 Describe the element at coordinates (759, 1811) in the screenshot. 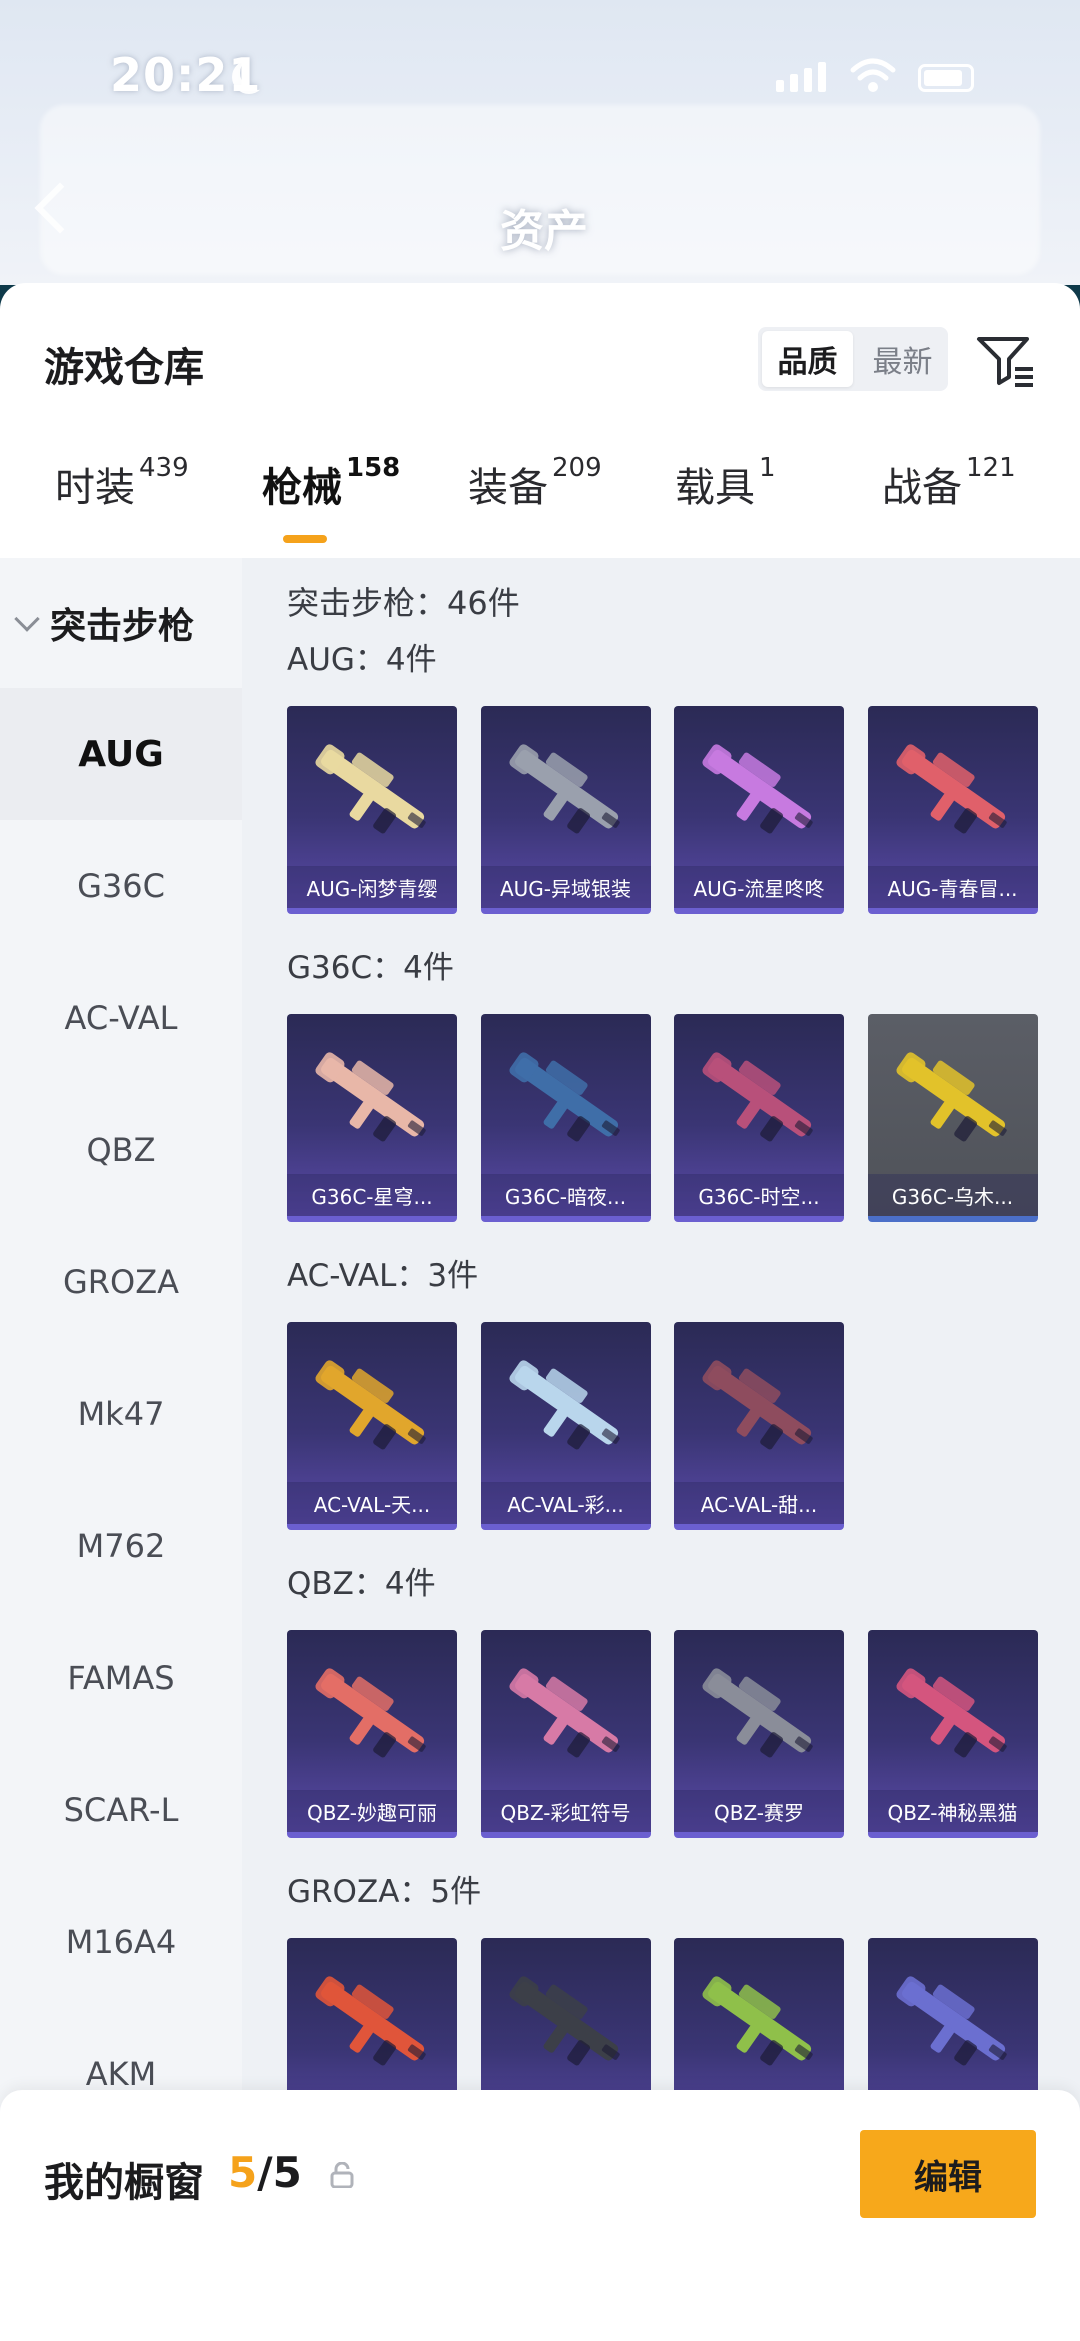

I see `skin-label: QBZ-赛罗` at that location.